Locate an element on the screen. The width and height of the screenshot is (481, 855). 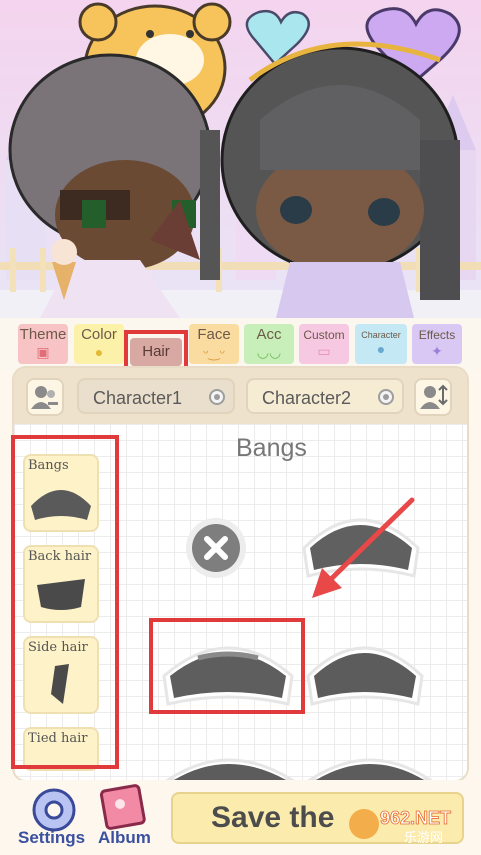
person-sort-icon is located at coordinates (434, 396).